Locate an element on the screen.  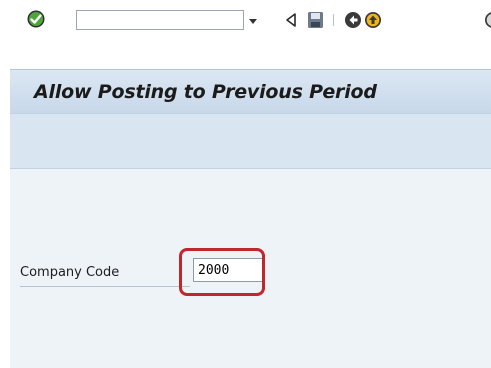
chevron-down-icon is located at coordinates (253, 20).